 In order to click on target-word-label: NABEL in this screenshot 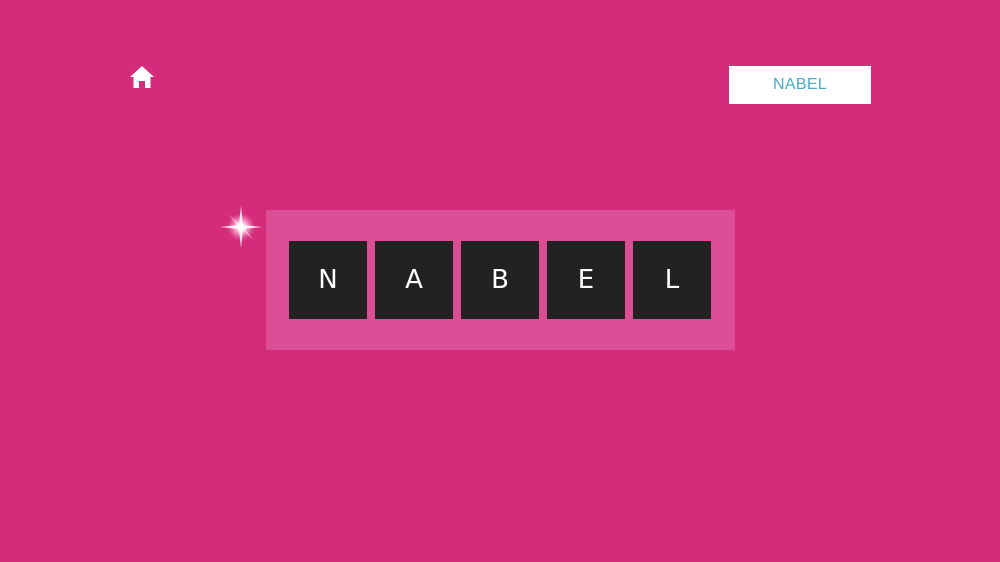, I will do `click(800, 84)`.